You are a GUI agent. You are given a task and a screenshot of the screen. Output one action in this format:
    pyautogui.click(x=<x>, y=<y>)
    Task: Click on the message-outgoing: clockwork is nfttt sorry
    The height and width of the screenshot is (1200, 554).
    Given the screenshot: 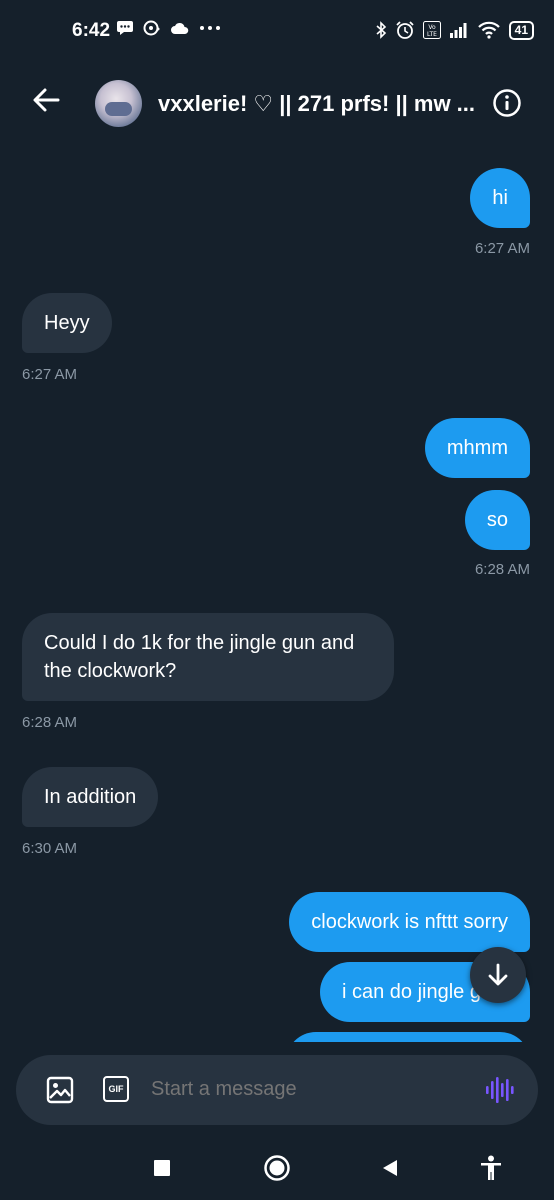 What is the action you would take?
    pyautogui.click(x=409, y=922)
    